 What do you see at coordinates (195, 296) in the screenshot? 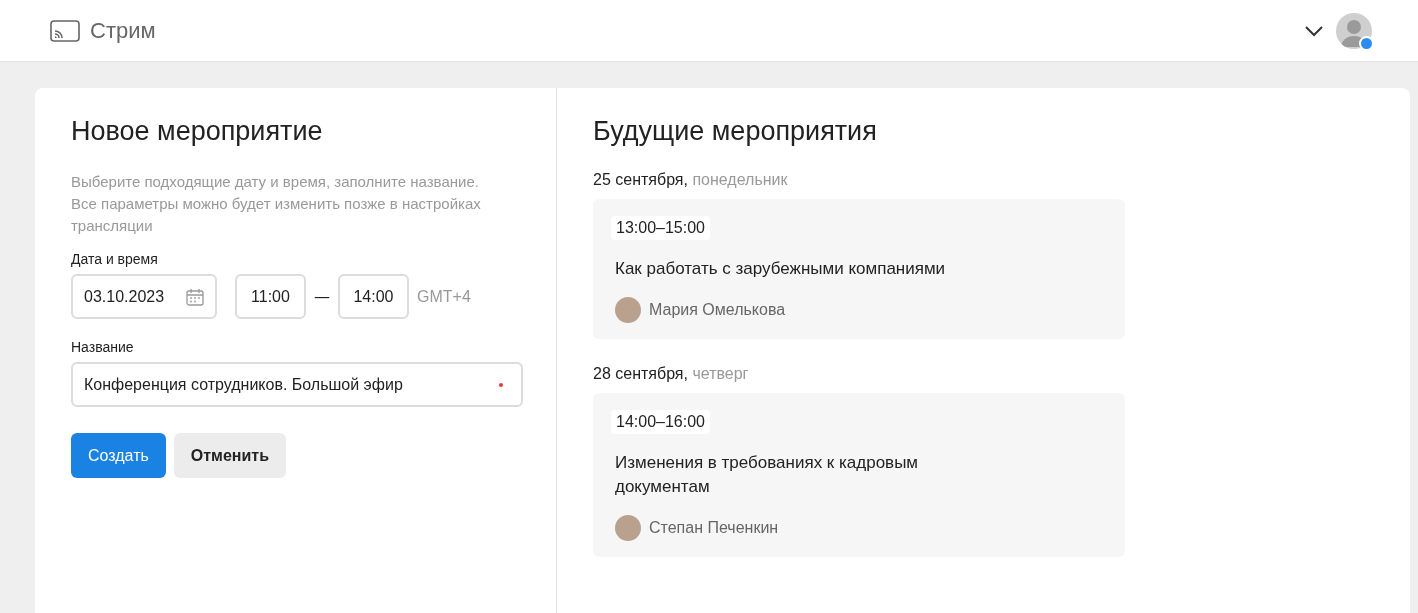
I see `calendar-icon` at bounding box center [195, 296].